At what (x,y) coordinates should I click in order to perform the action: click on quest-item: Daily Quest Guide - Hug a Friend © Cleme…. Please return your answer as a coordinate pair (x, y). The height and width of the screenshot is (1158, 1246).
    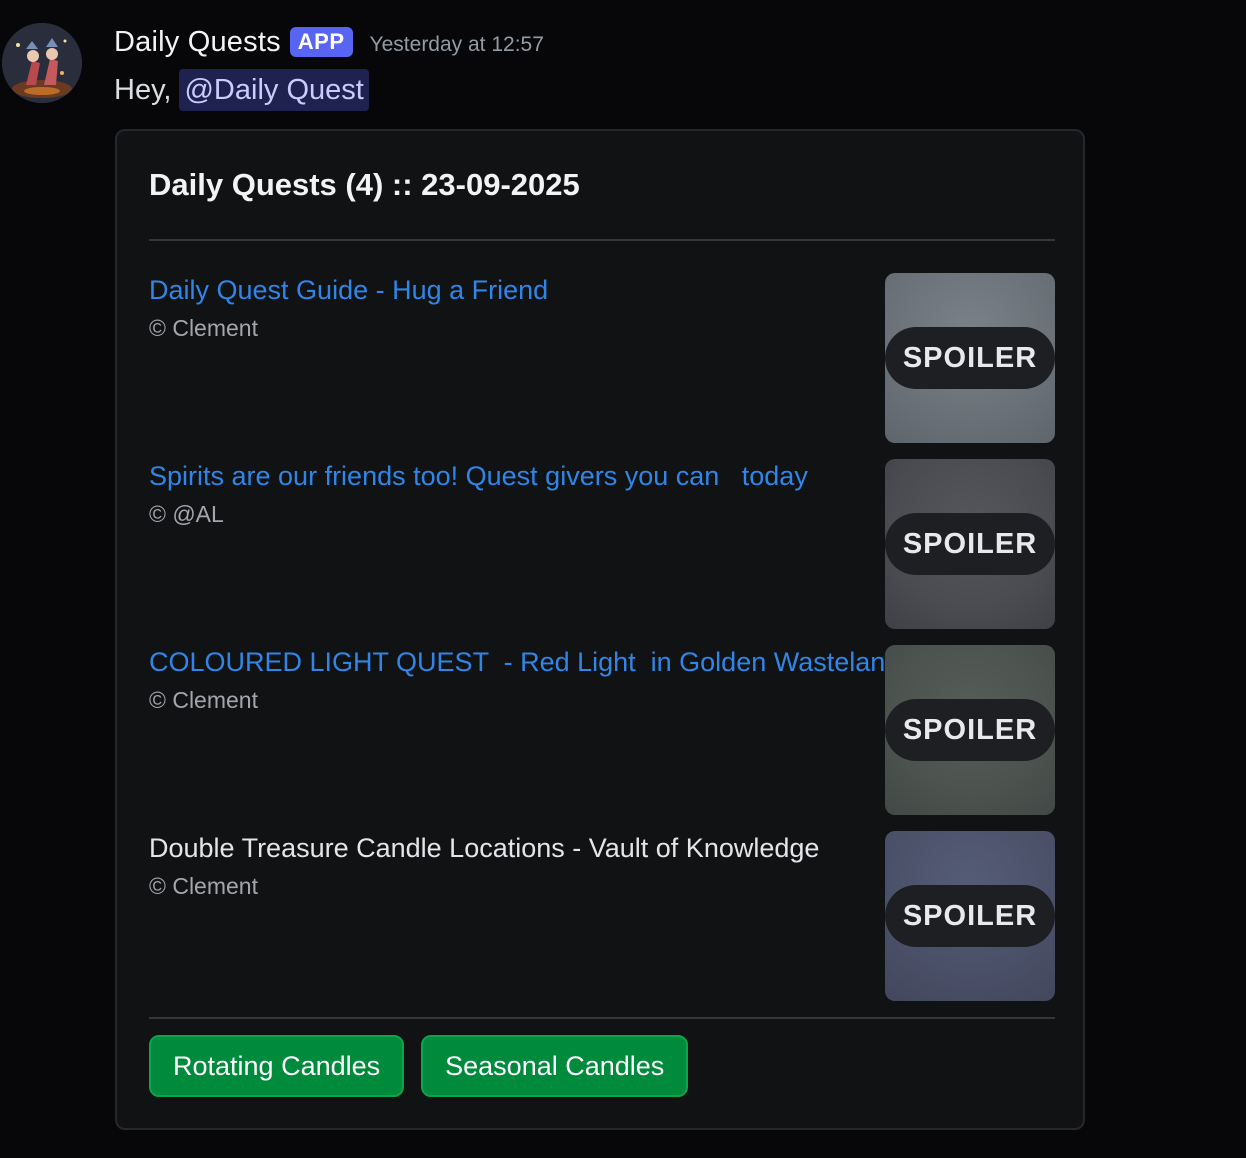
    Looking at the image, I should click on (602, 358).